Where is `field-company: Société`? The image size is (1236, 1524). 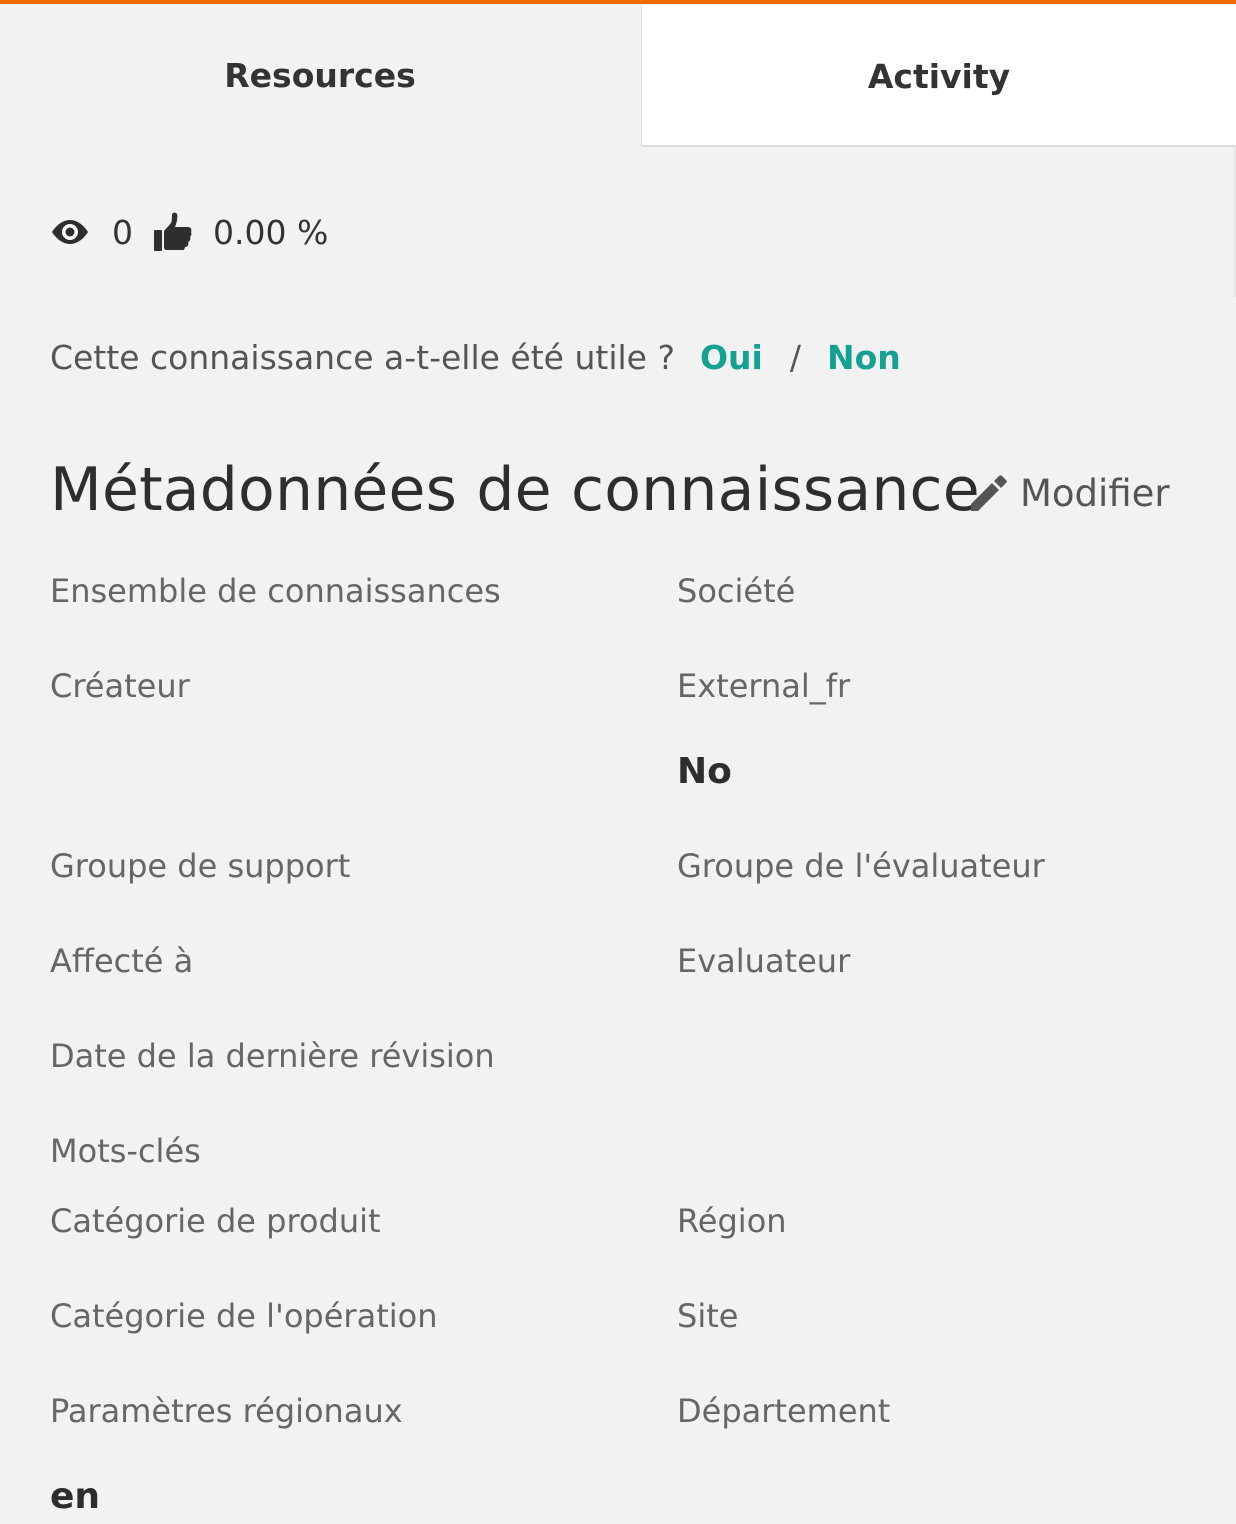 field-company: Société is located at coordinates (736, 591).